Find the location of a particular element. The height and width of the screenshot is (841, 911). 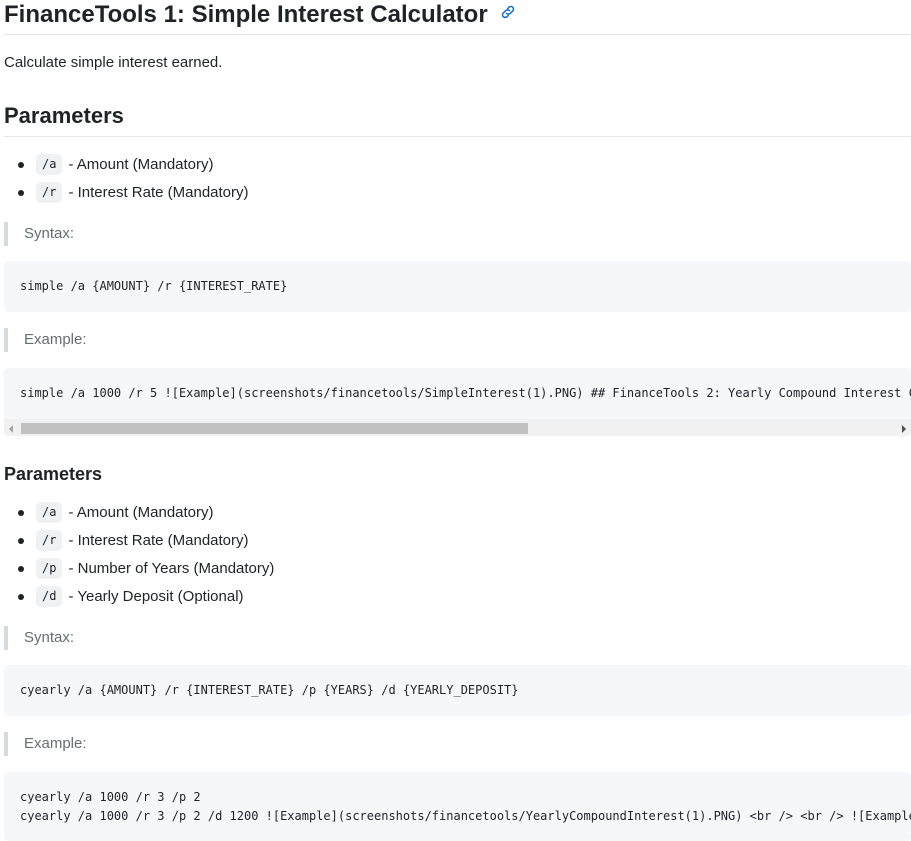

list-item: /d - Yearly Deposit (Optional) is located at coordinates (137, 597).